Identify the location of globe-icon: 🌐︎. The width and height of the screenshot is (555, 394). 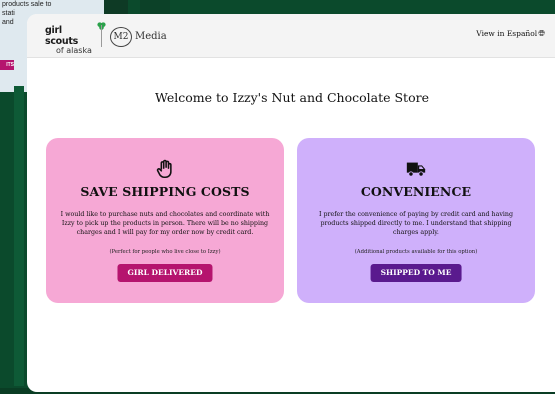
(541, 34).